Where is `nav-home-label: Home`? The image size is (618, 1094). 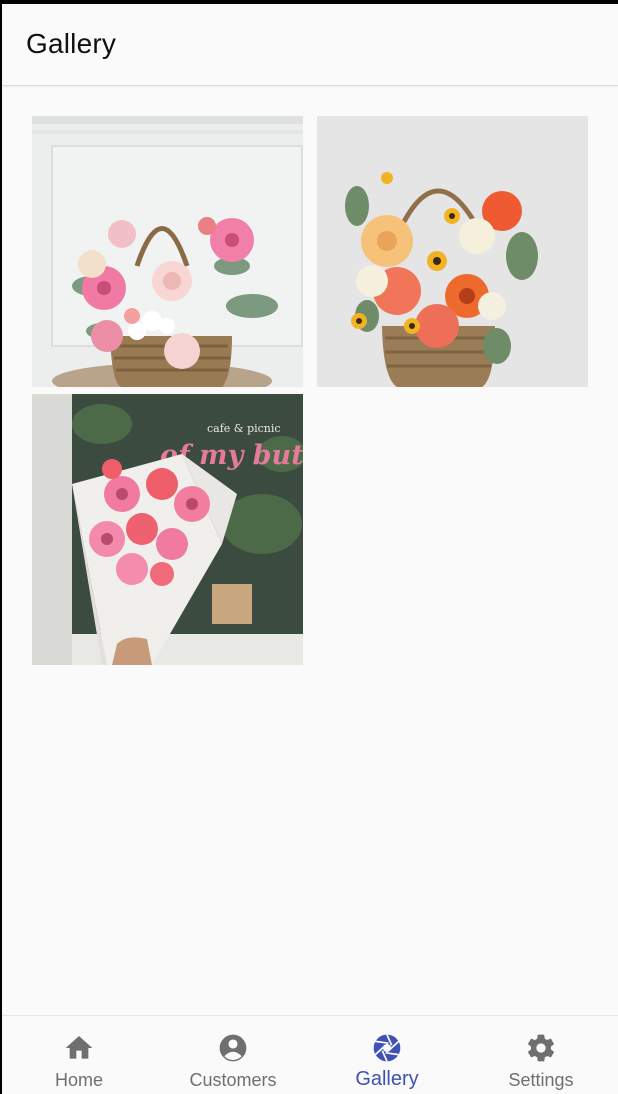 nav-home-label: Home is located at coordinates (78, 1080).